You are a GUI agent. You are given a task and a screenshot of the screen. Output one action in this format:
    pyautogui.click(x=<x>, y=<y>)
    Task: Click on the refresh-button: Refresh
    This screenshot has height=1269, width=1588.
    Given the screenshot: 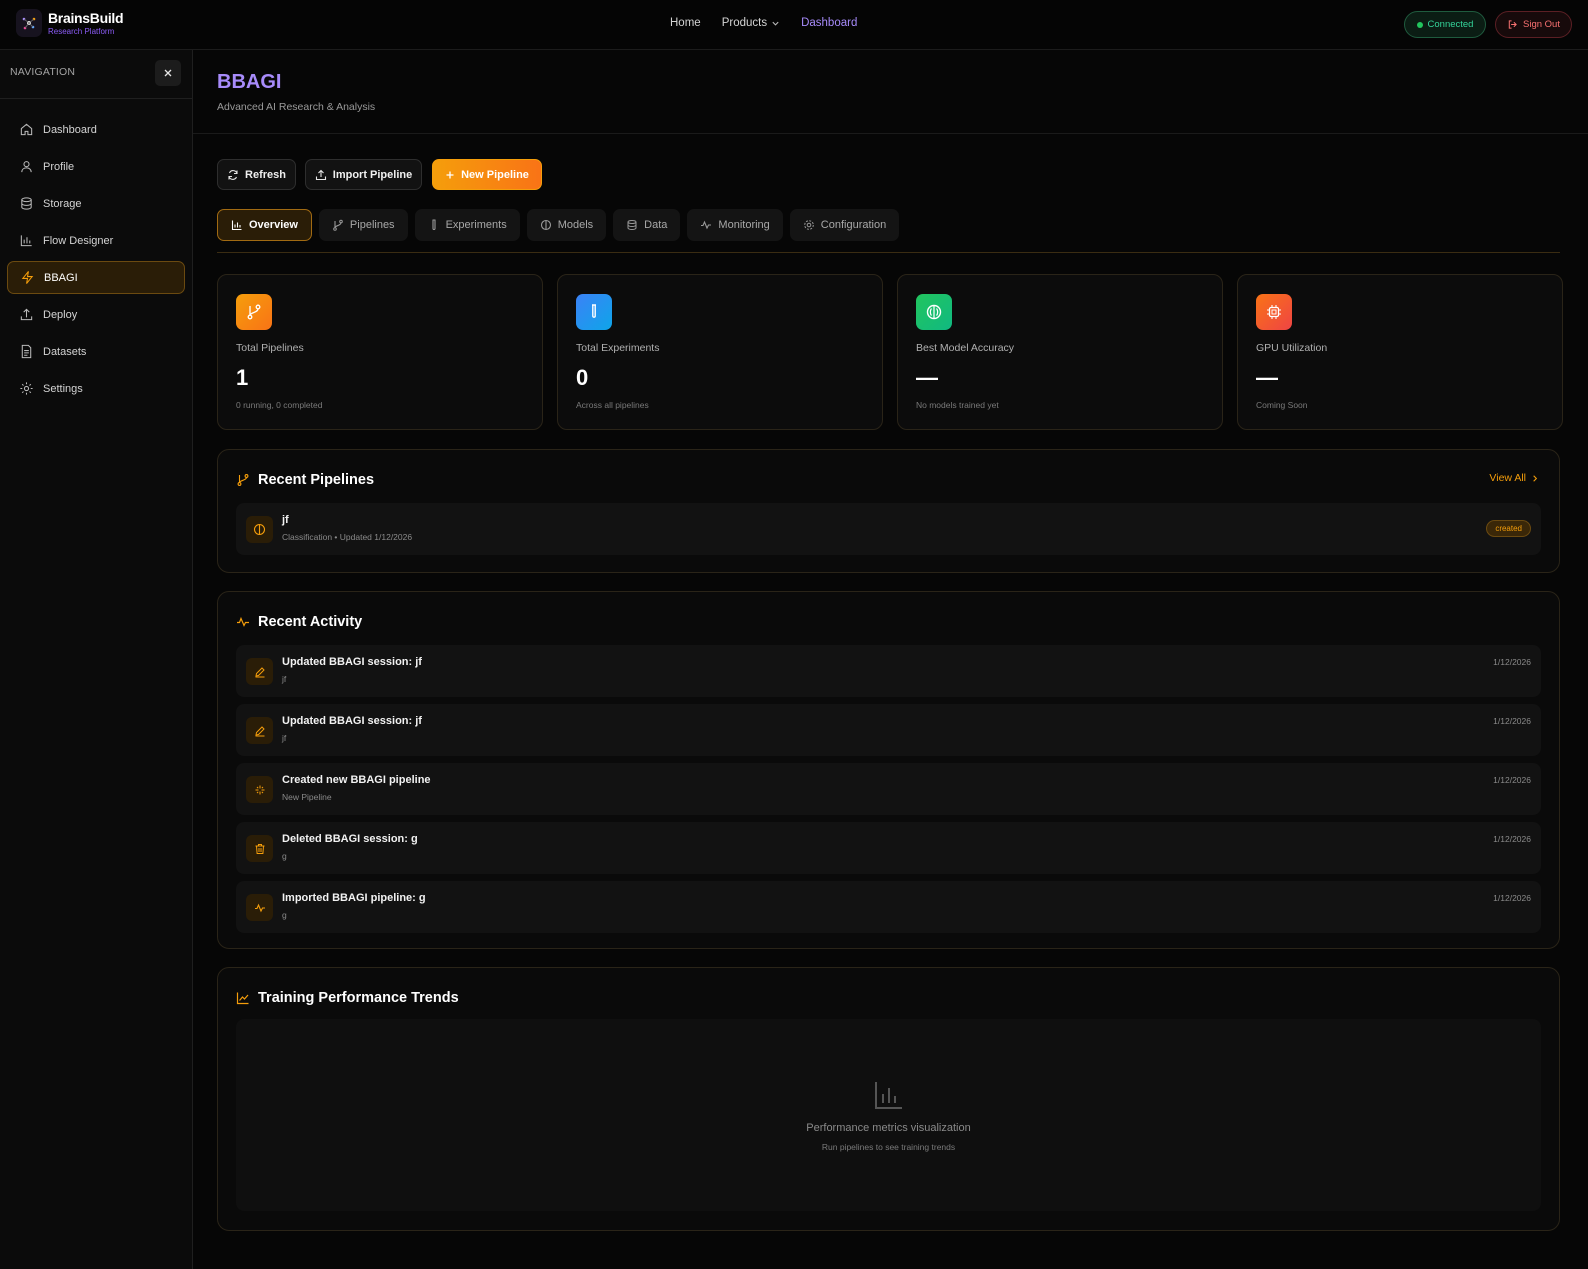 What is the action you would take?
    pyautogui.click(x=256, y=174)
    